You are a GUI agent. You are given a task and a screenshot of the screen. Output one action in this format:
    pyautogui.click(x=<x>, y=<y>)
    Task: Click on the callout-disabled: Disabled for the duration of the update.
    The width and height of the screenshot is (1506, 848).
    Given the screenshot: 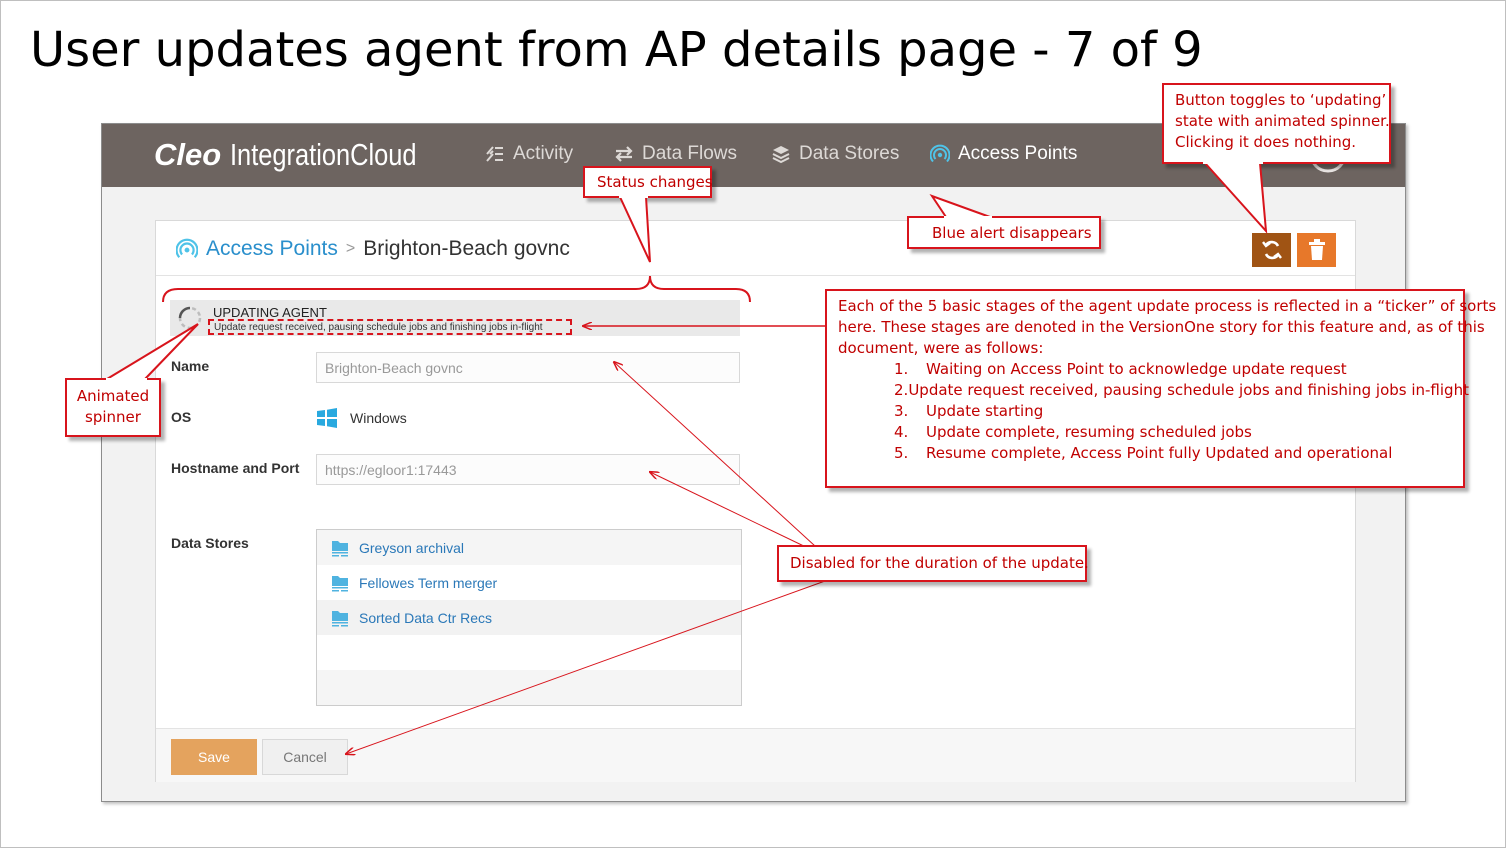 What is the action you would take?
    pyautogui.click(x=933, y=563)
    